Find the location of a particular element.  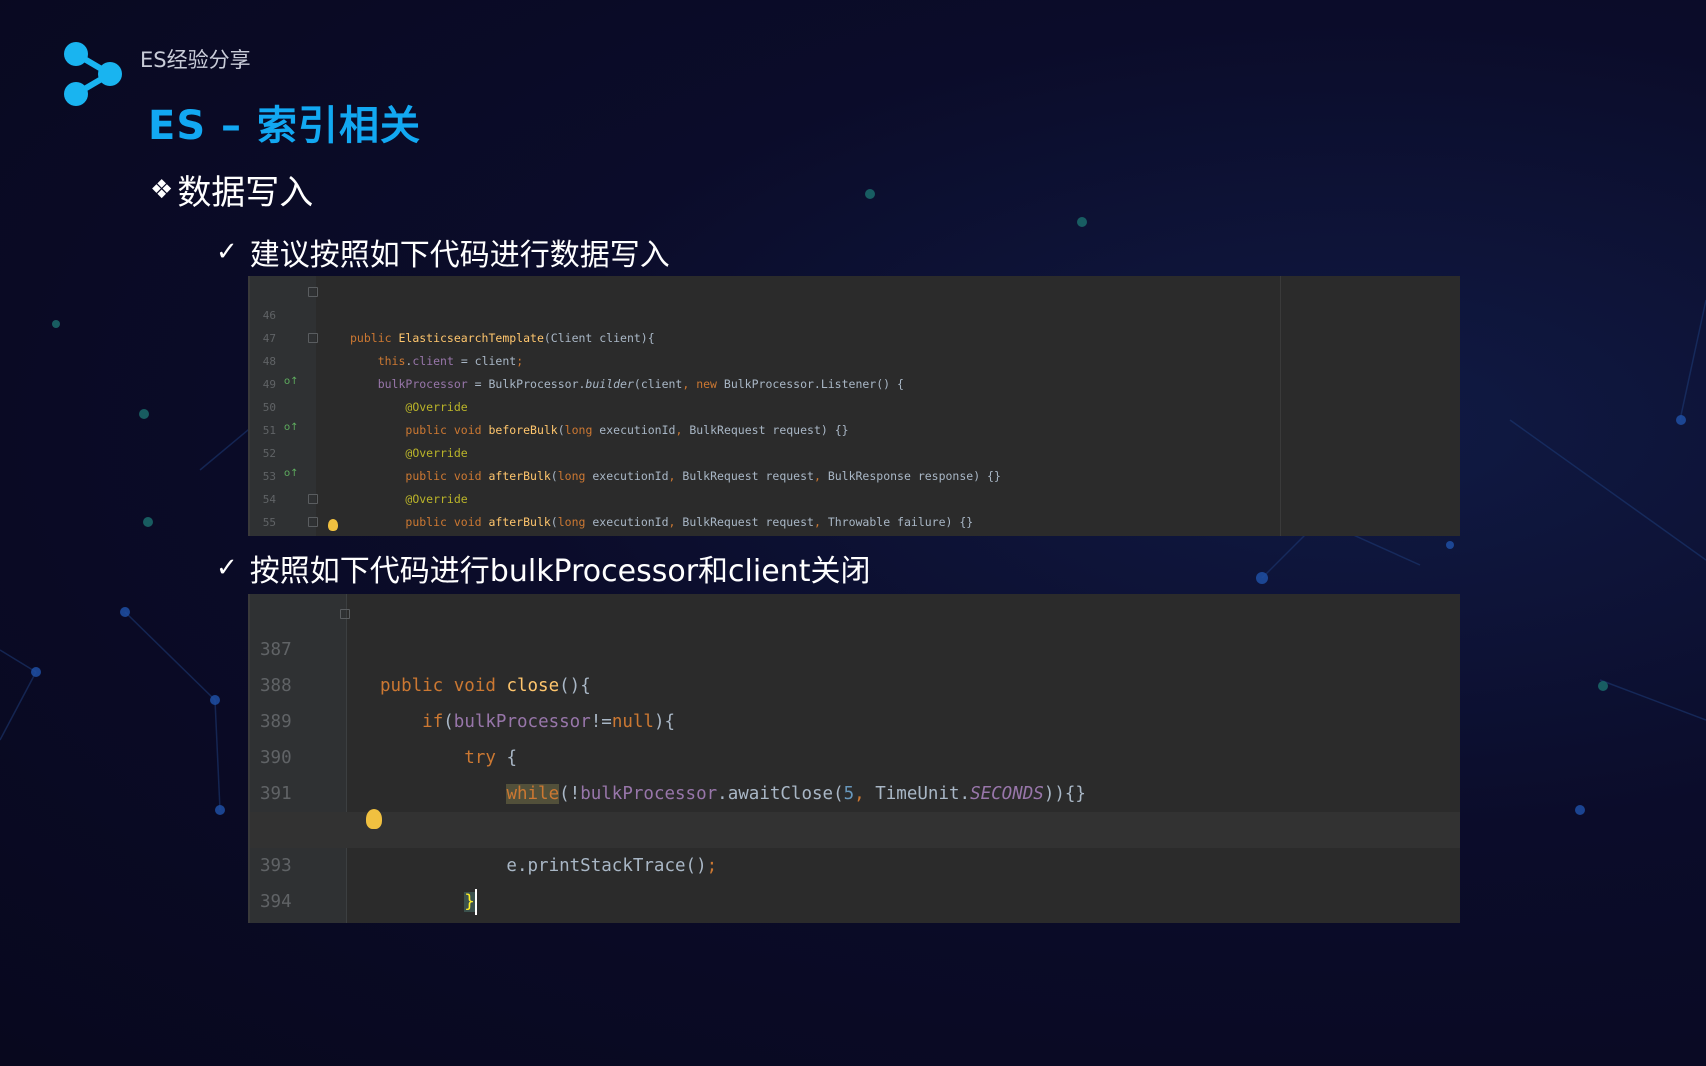

code-line: 53 @Override is located at coordinates (855, 474).